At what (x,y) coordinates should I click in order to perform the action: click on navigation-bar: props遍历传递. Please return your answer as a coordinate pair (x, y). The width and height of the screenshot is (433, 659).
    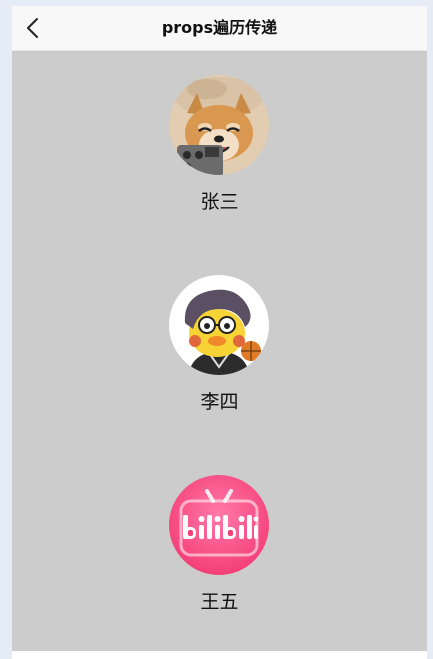
    Looking at the image, I should click on (219, 28).